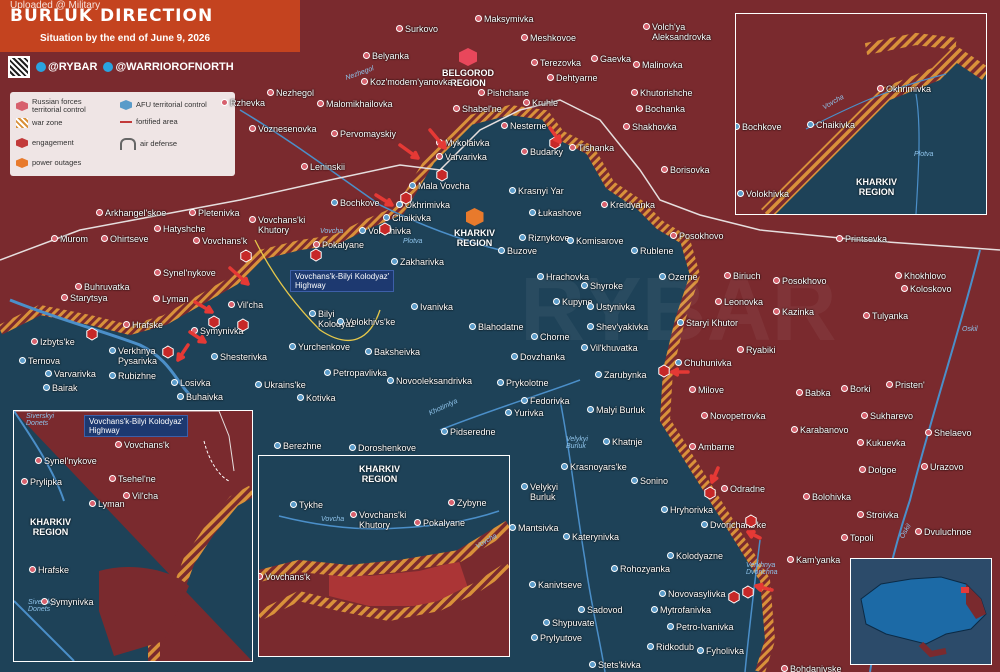 Image resolution: width=1000 pixels, height=672 pixels. Describe the element at coordinates (784, 668) in the screenshot. I see `town-marker-bohdanivske` at that location.